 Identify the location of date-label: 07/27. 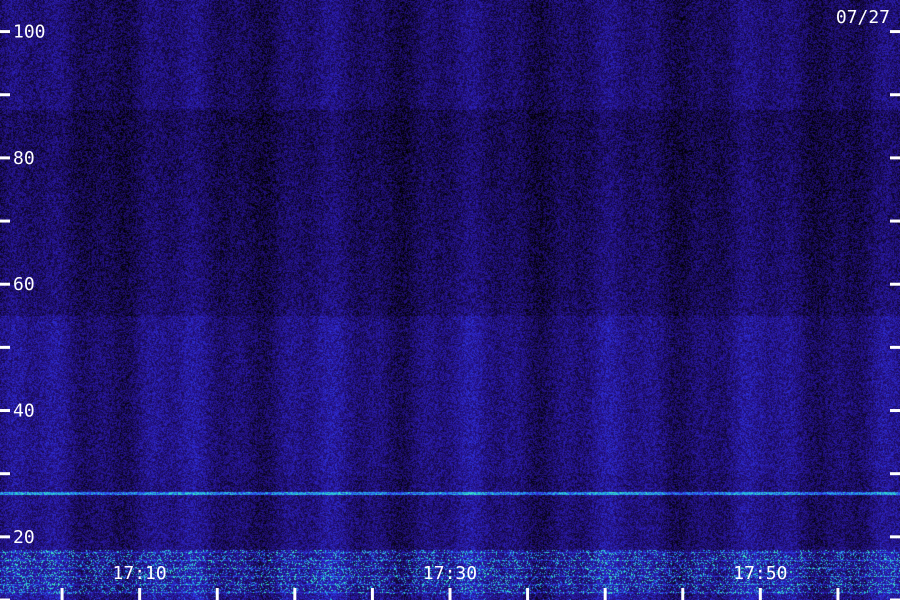
(863, 17).